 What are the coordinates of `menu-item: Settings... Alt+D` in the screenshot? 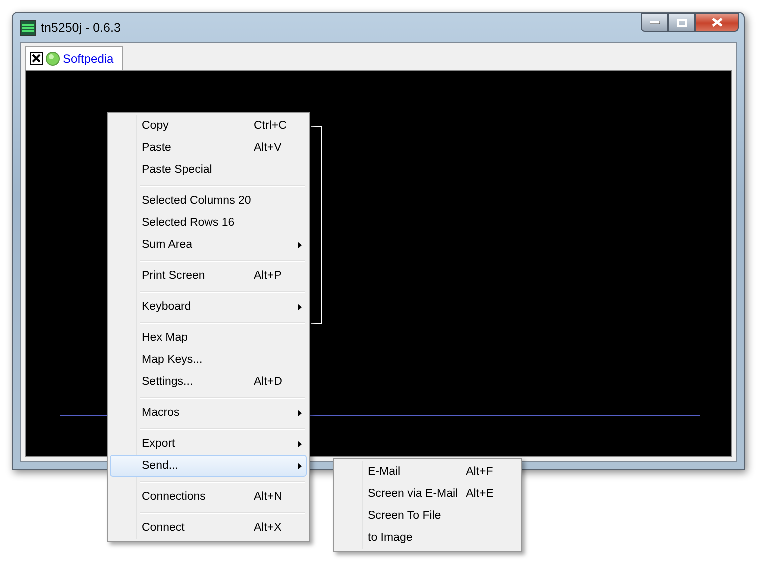 It's located at (208, 382).